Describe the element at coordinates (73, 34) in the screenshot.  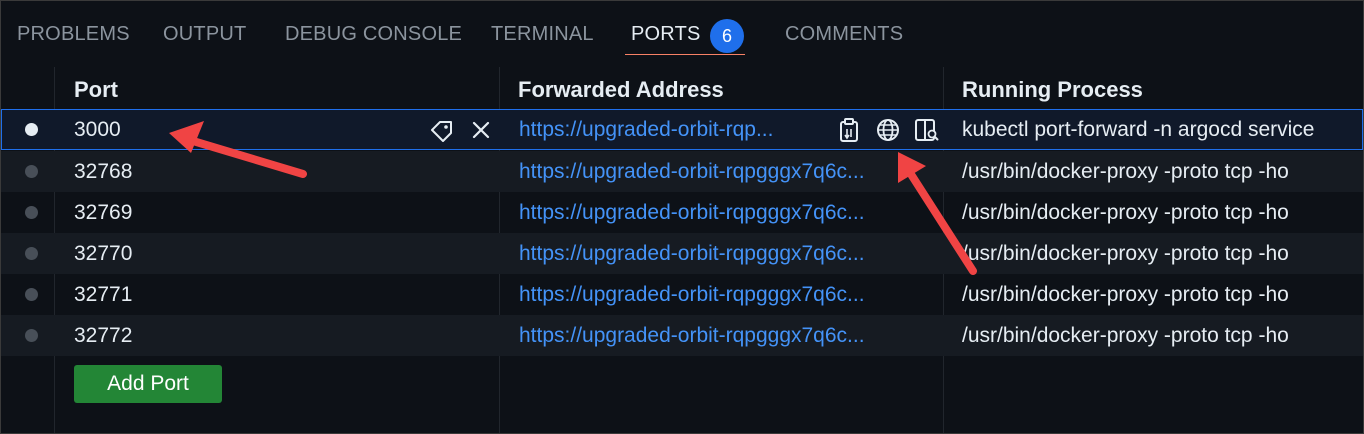
I see `tab-problems: PROBLEMS` at that location.